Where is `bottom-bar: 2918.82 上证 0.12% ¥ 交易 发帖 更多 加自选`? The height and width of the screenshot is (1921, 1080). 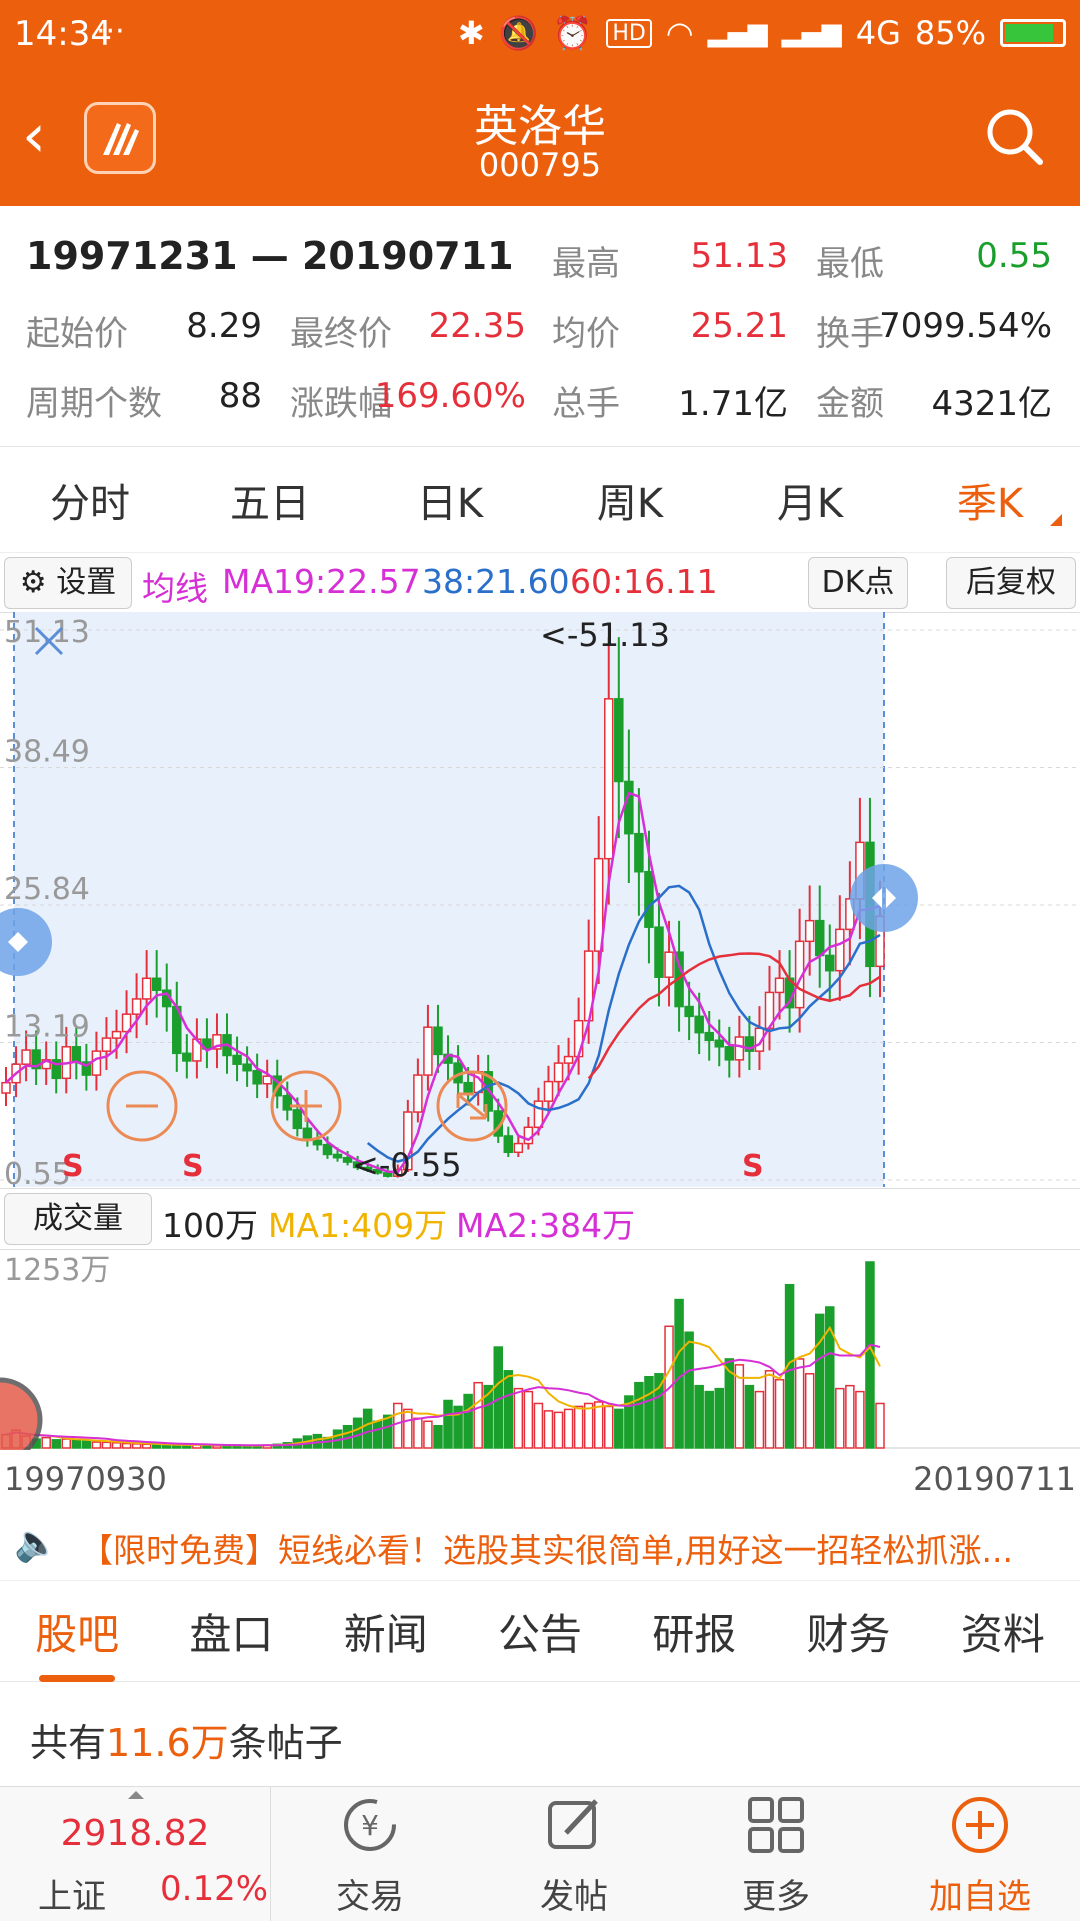 bottom-bar: 2918.82 上证 0.12% ¥ 交易 发帖 更多 加自选 is located at coordinates (540, 1853).